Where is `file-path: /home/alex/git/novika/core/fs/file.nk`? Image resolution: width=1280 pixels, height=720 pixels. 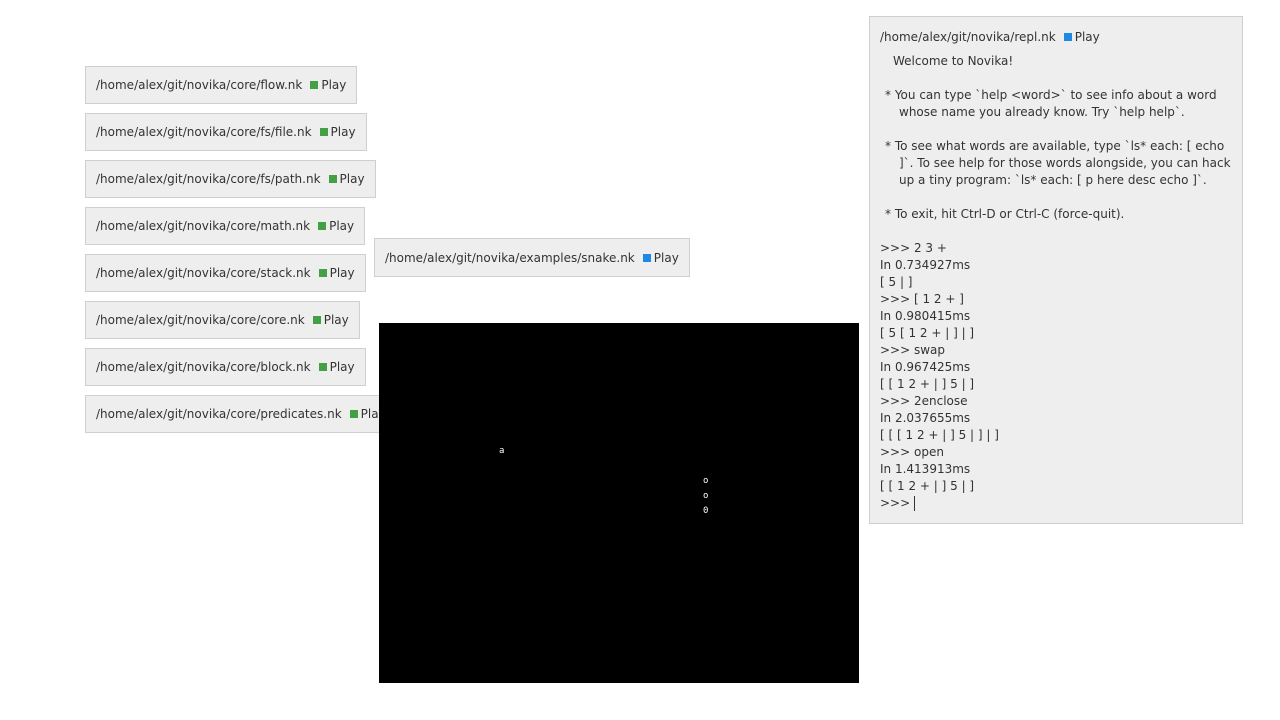
file-path: /home/alex/git/novika/core/fs/file.nk is located at coordinates (204, 132).